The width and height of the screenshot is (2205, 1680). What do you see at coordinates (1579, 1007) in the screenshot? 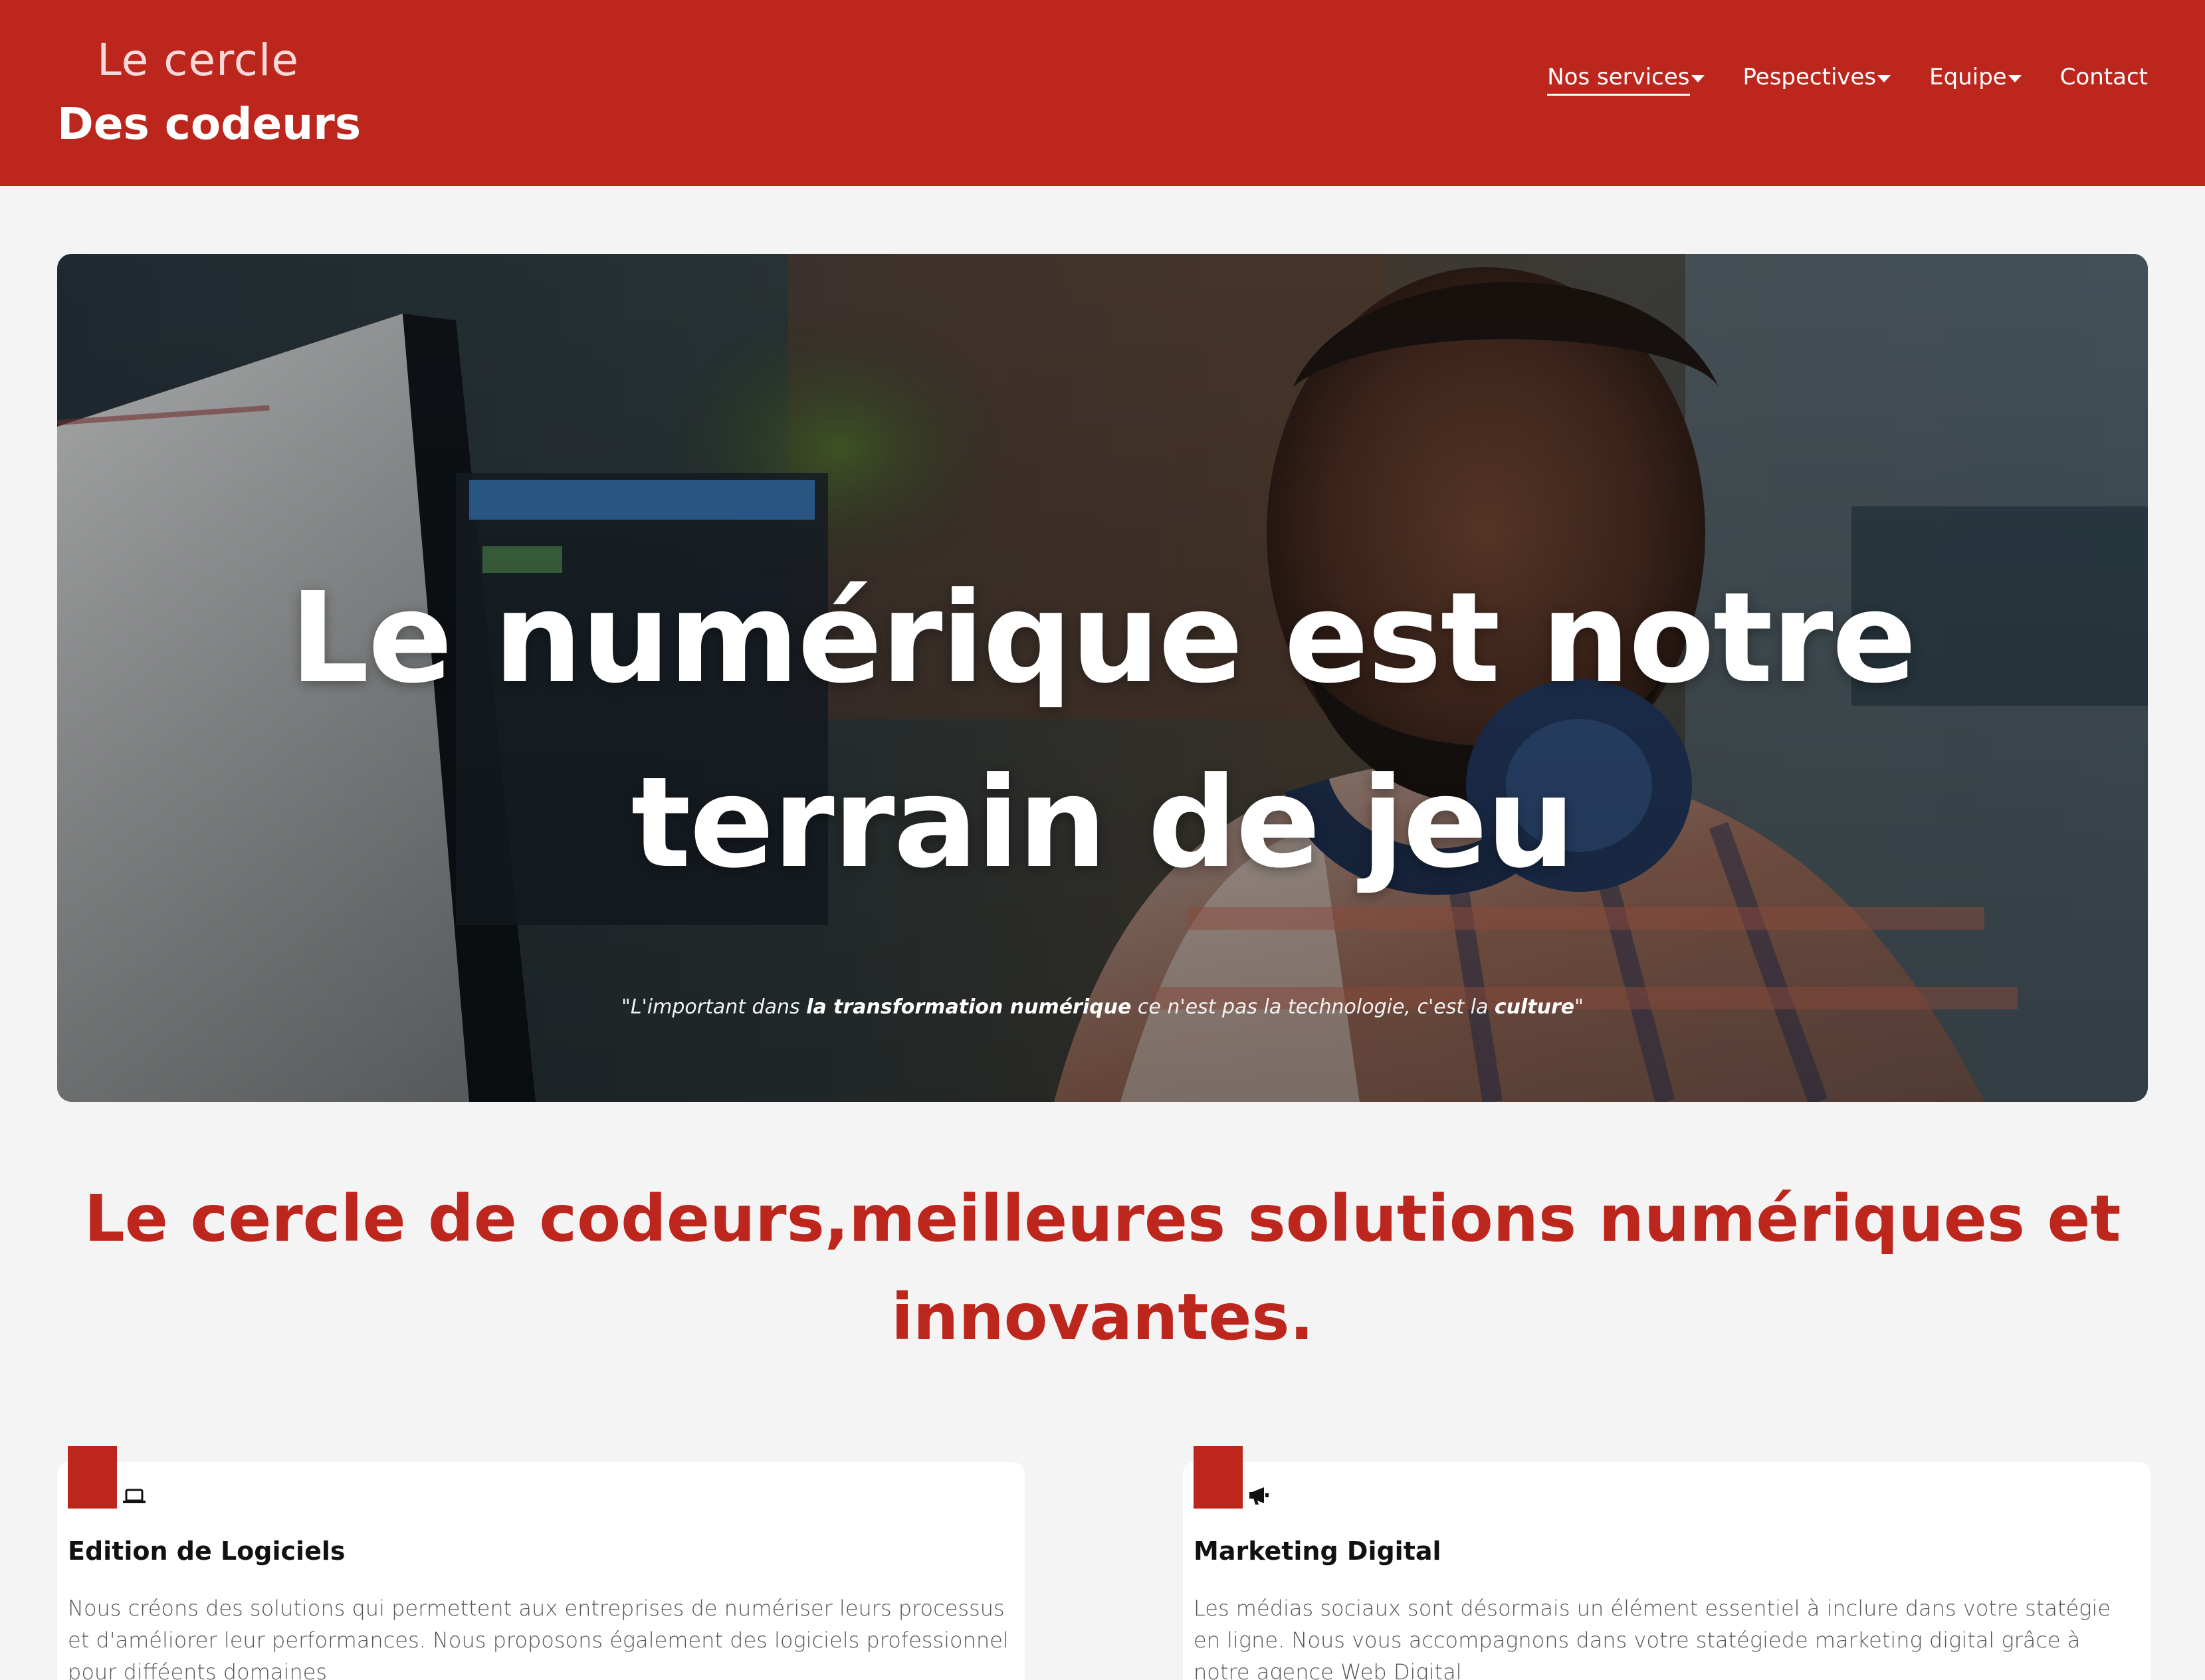
I see `quote-text: "` at bounding box center [1579, 1007].